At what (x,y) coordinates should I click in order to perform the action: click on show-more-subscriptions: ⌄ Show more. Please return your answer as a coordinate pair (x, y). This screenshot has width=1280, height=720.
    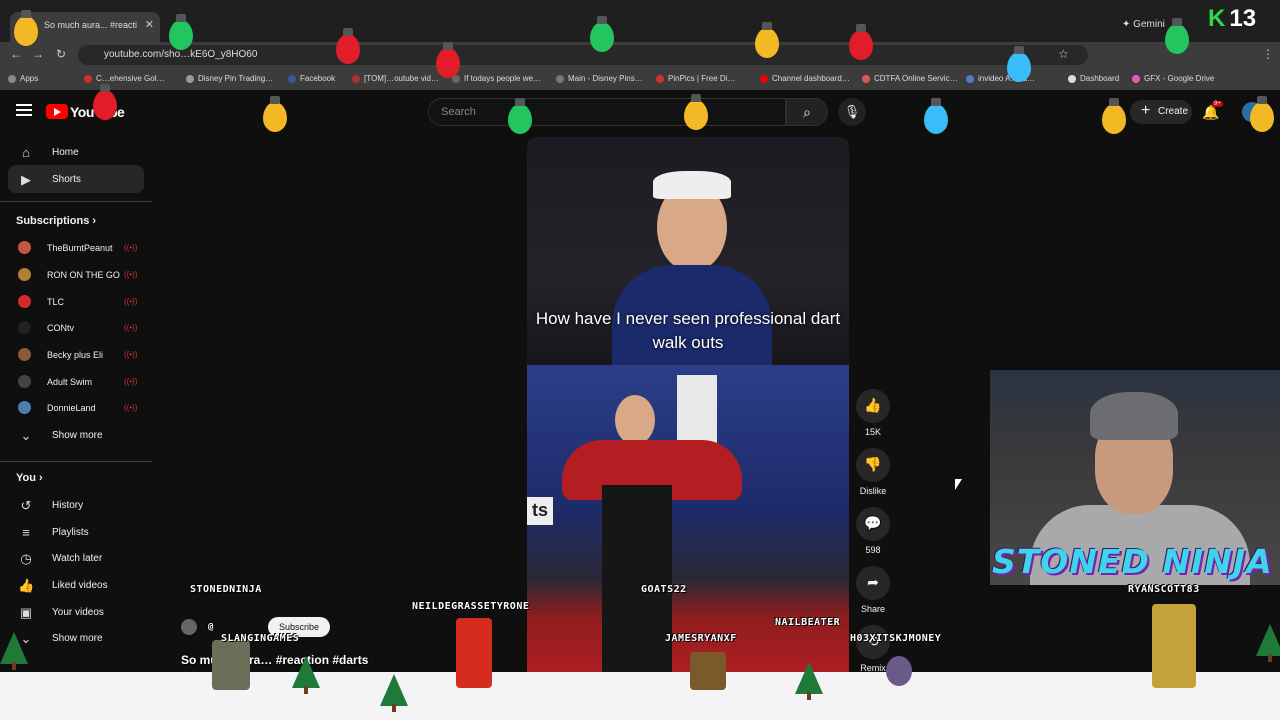
    Looking at the image, I should click on (76, 435).